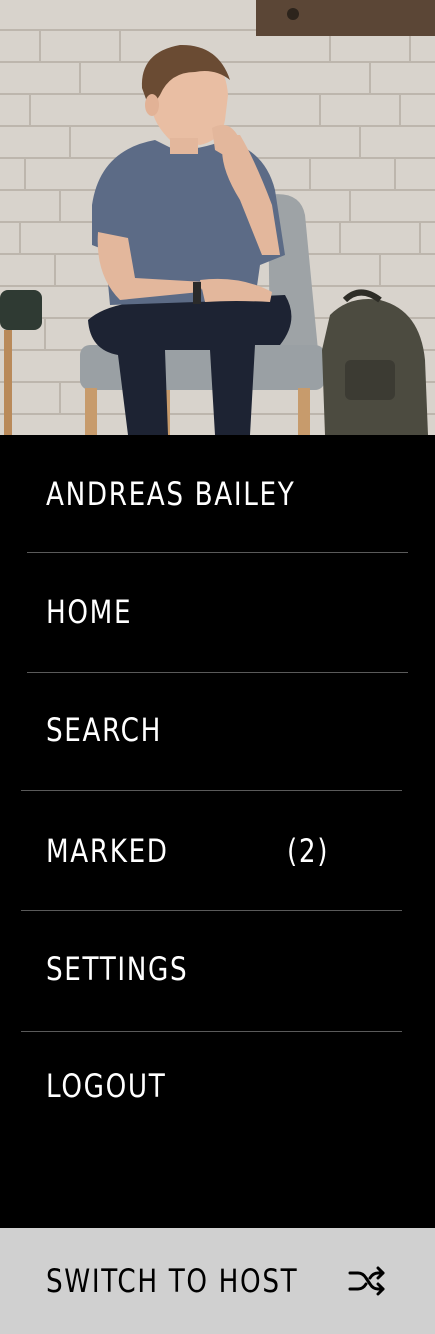 This screenshot has height=1334, width=435. I want to click on menu-item-settings-label: SETTINGS, so click(117, 969).